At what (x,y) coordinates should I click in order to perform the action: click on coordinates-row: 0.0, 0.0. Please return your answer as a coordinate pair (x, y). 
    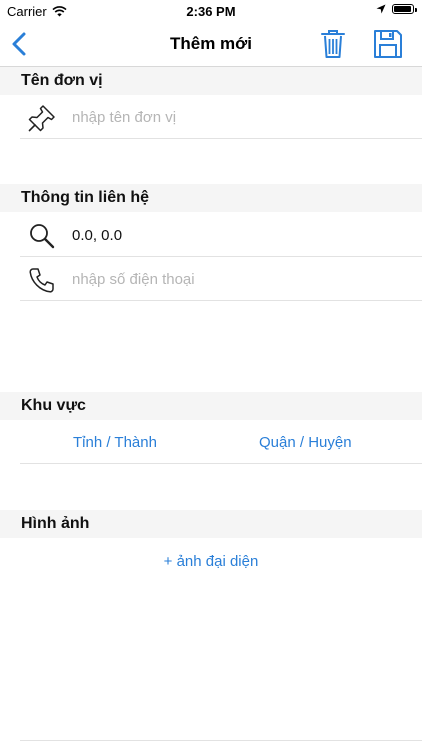
    Looking at the image, I should click on (211, 235).